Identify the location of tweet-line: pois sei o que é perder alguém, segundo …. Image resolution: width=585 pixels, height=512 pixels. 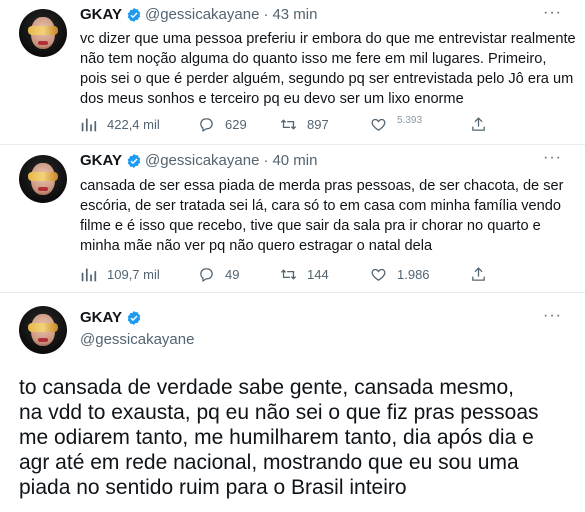
(327, 79).